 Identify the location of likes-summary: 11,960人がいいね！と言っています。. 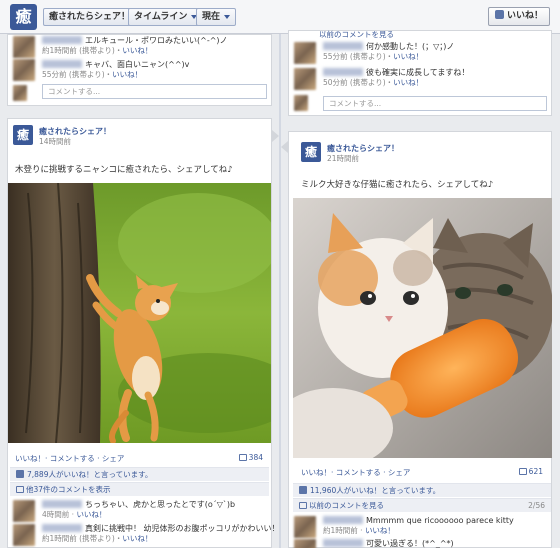
(422, 490).